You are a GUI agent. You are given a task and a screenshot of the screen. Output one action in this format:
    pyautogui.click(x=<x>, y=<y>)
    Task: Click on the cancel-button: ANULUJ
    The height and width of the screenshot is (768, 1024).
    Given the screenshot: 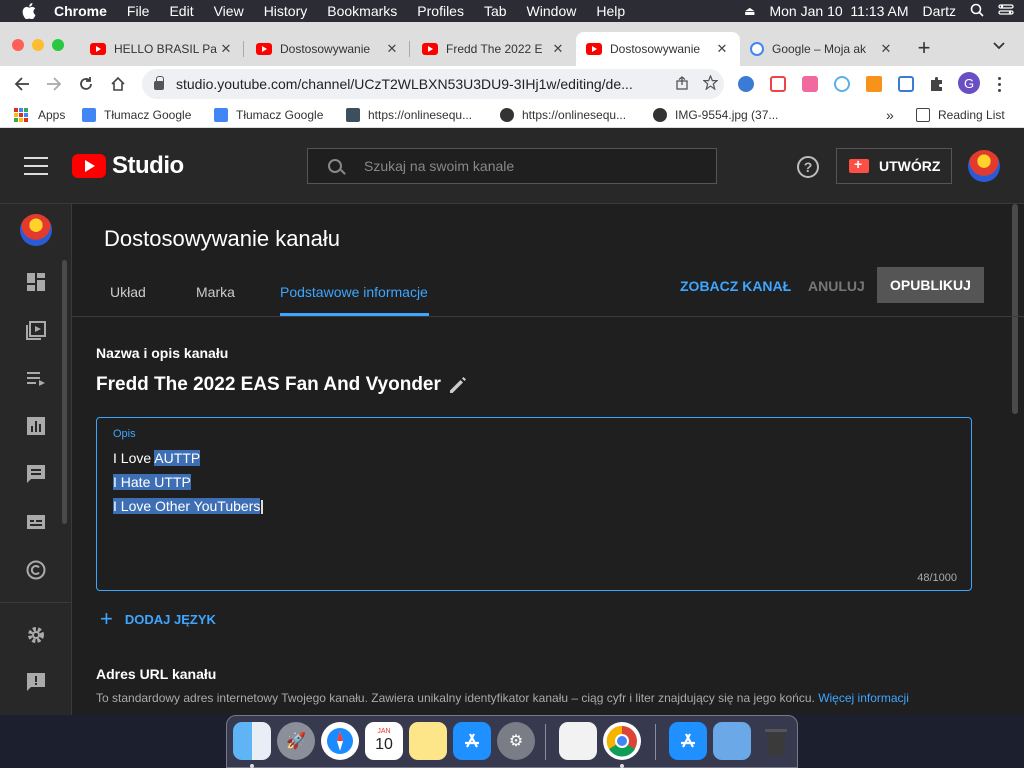 What is the action you would take?
    pyautogui.click(x=836, y=286)
    